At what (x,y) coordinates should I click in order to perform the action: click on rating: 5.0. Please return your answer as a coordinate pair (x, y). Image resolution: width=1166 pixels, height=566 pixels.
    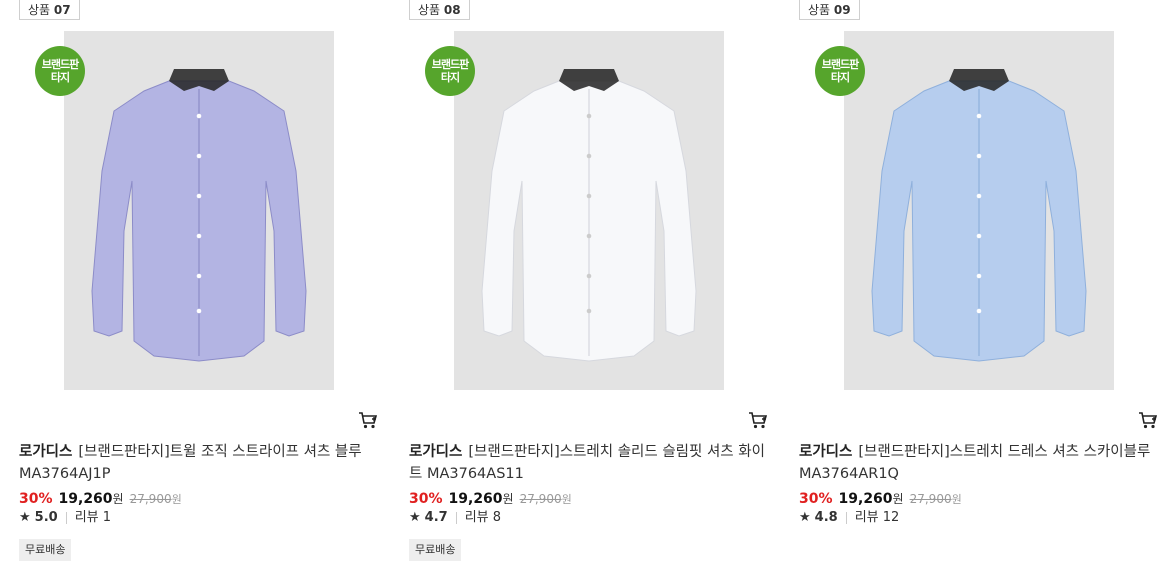
    Looking at the image, I should click on (46, 517).